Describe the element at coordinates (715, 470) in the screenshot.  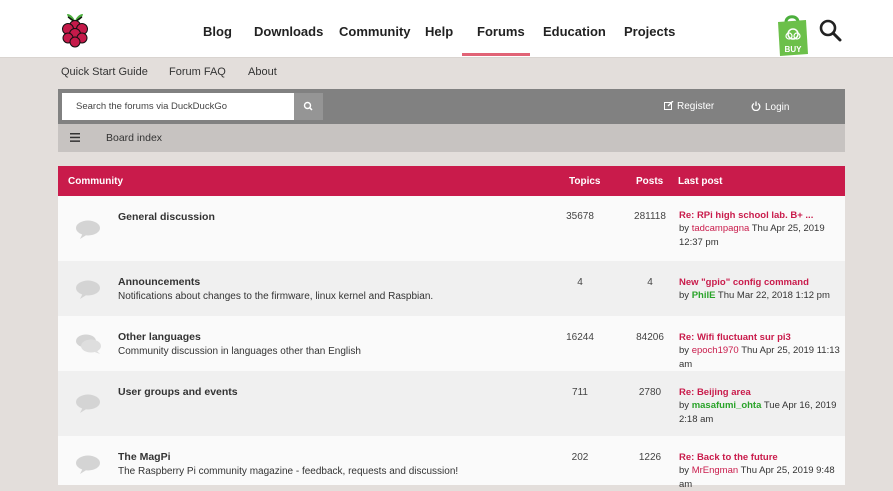
I see `last-post-user: MrEngman` at that location.